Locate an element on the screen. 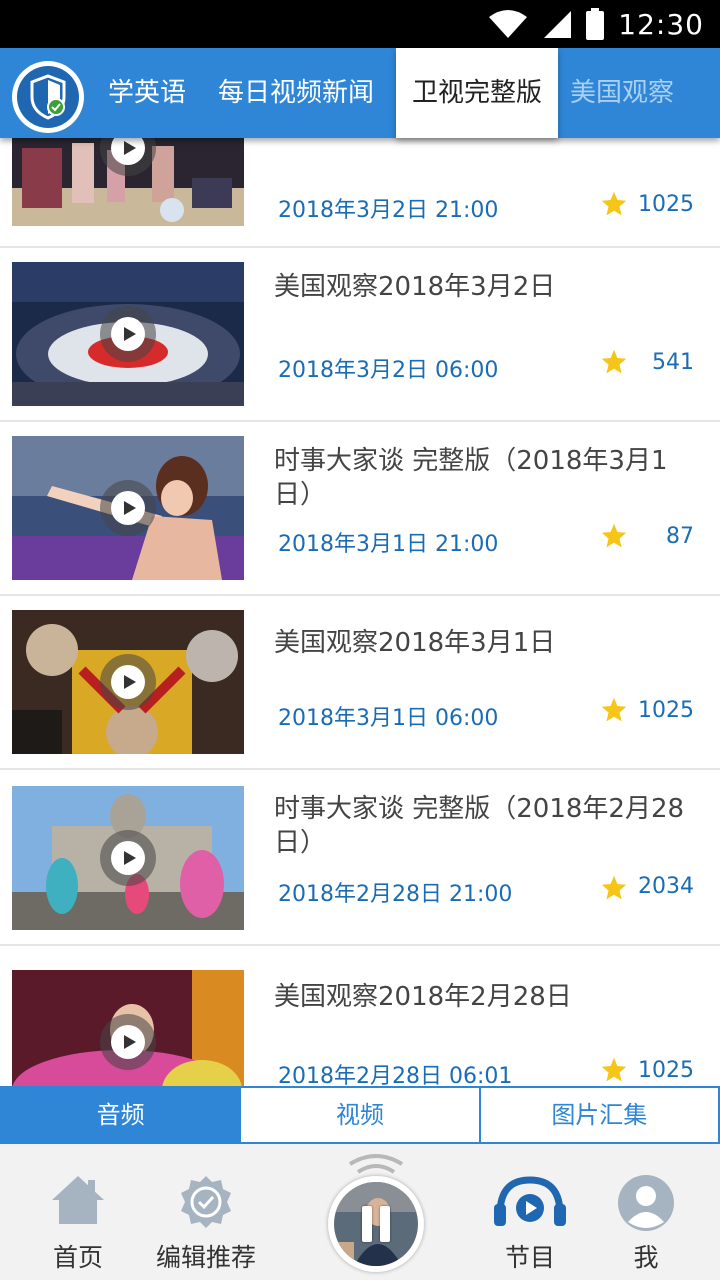 The height and width of the screenshot is (1280, 720). user-icon is located at coordinates (646, 1203).